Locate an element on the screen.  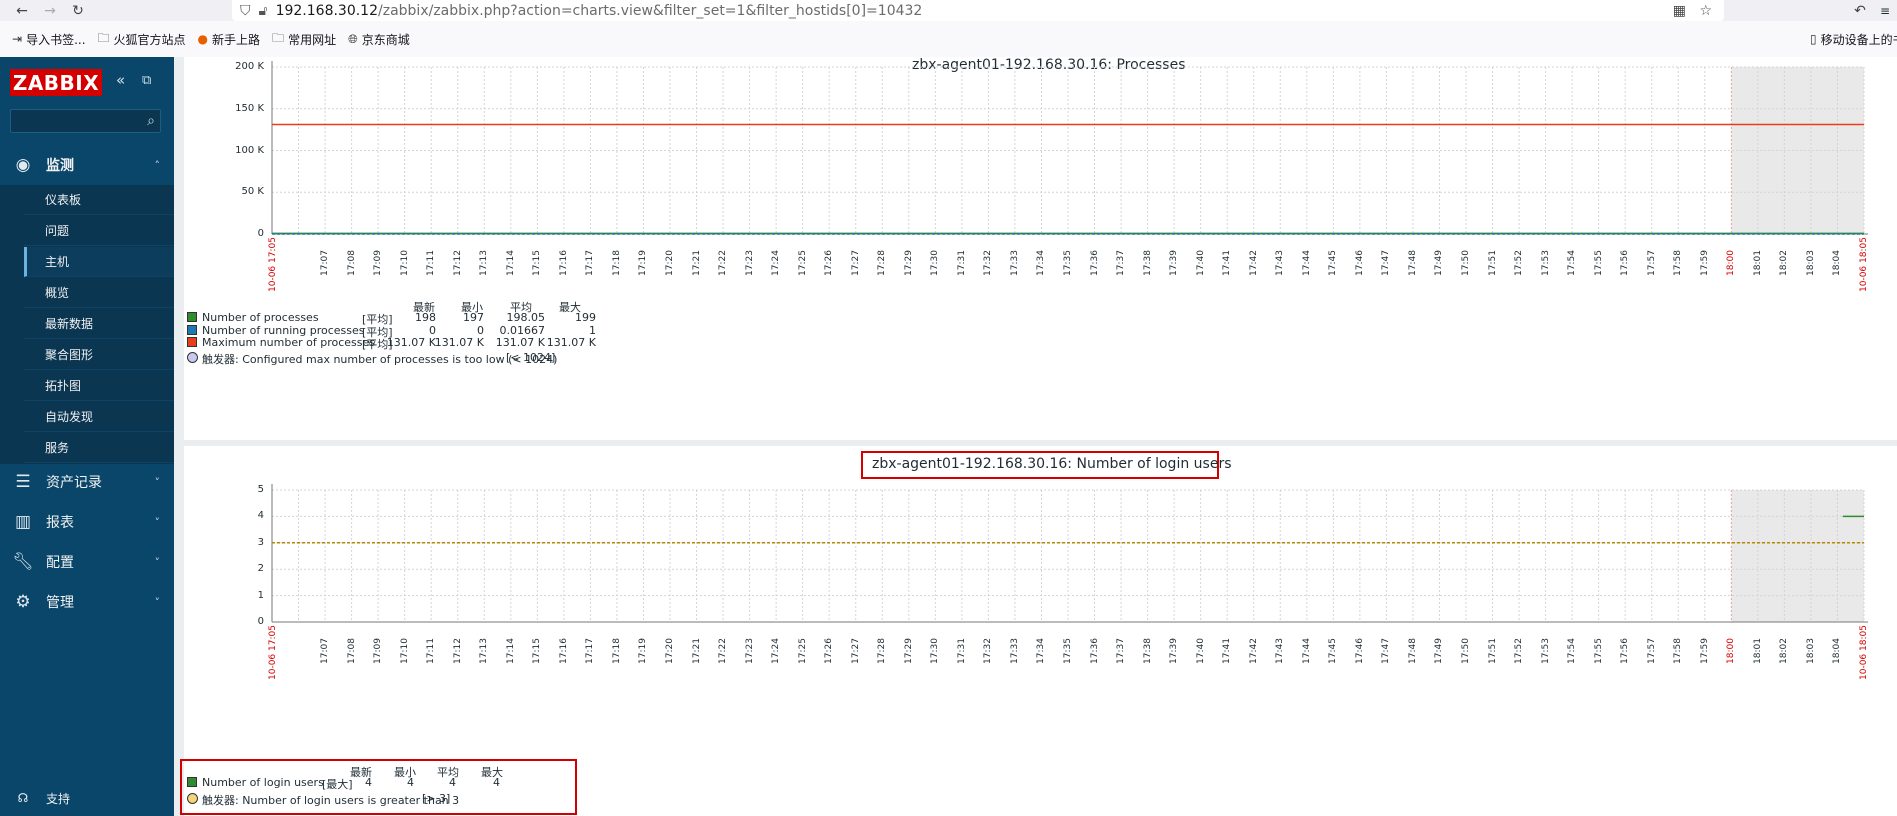
x-tick-label: 17:23 is located at coordinates (749, 651).